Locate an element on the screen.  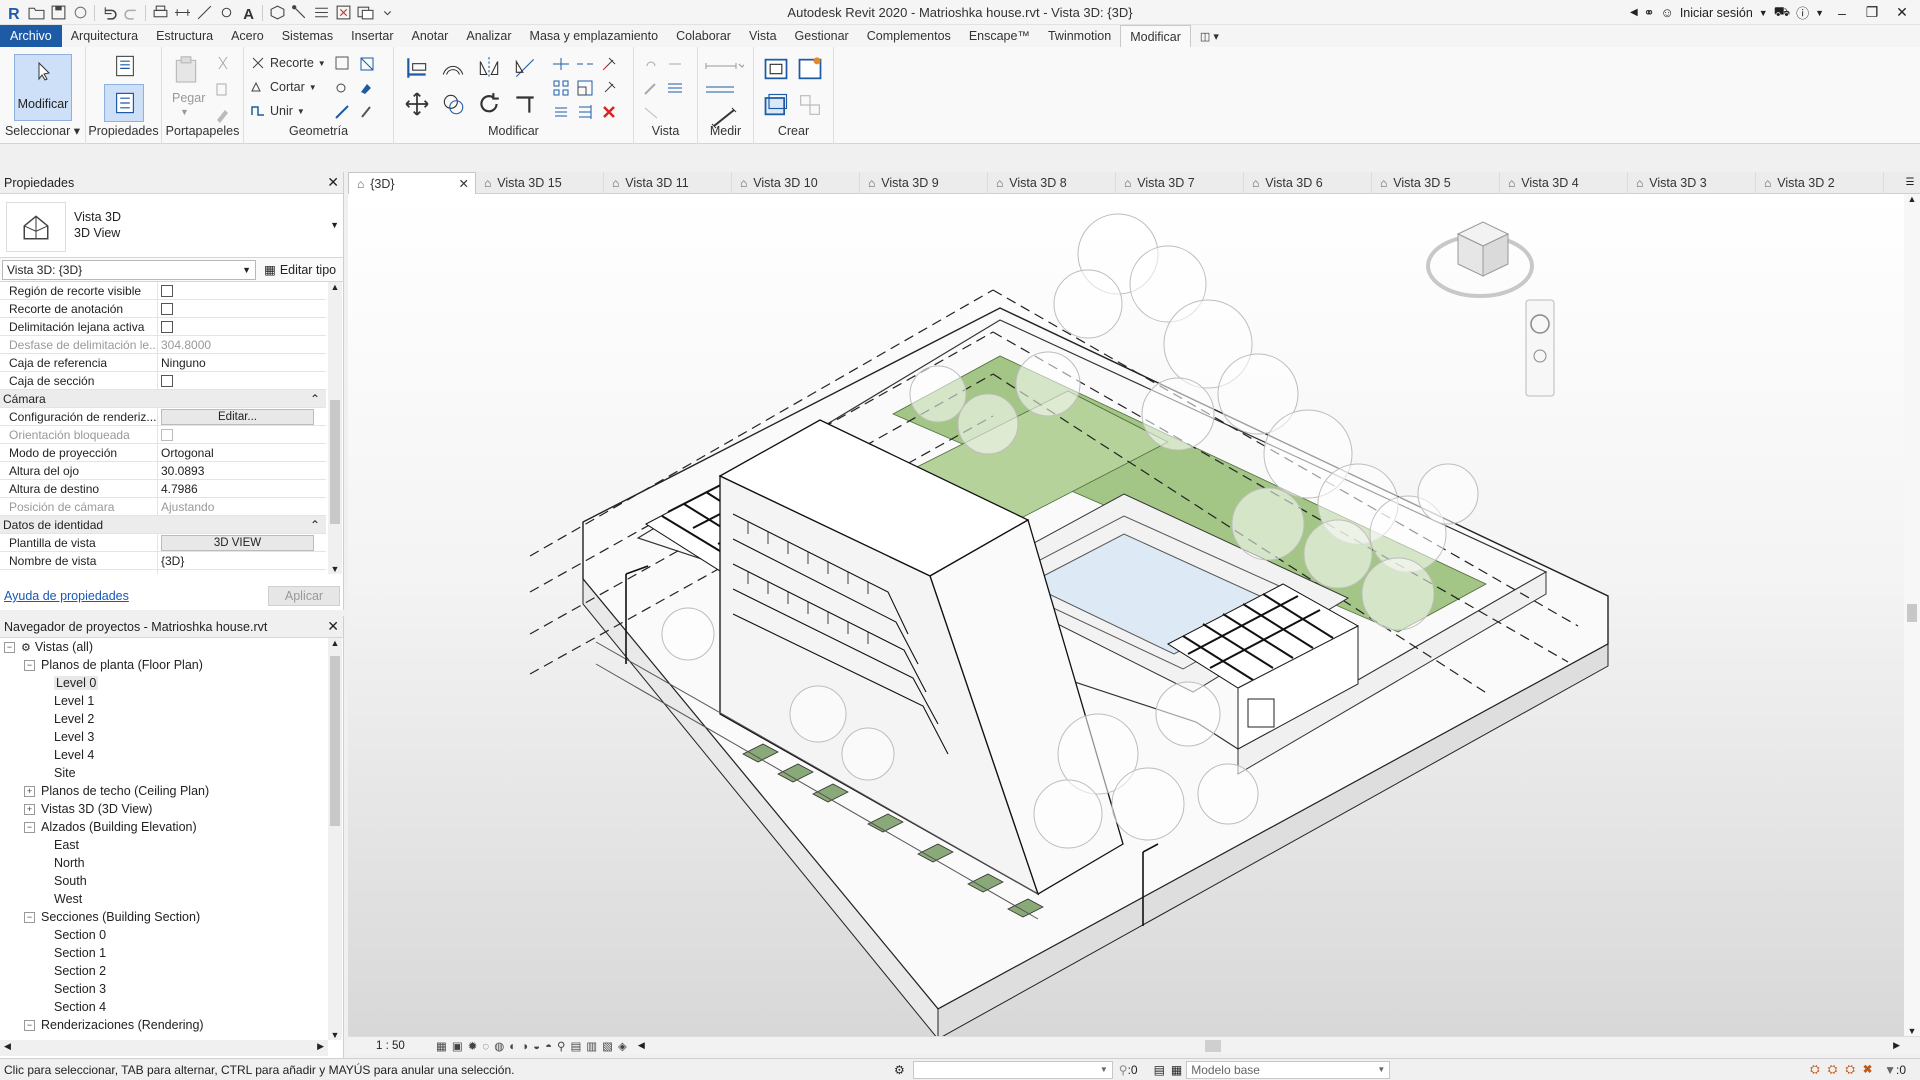
modify-select-button: Modificar is located at coordinates (43, 87).